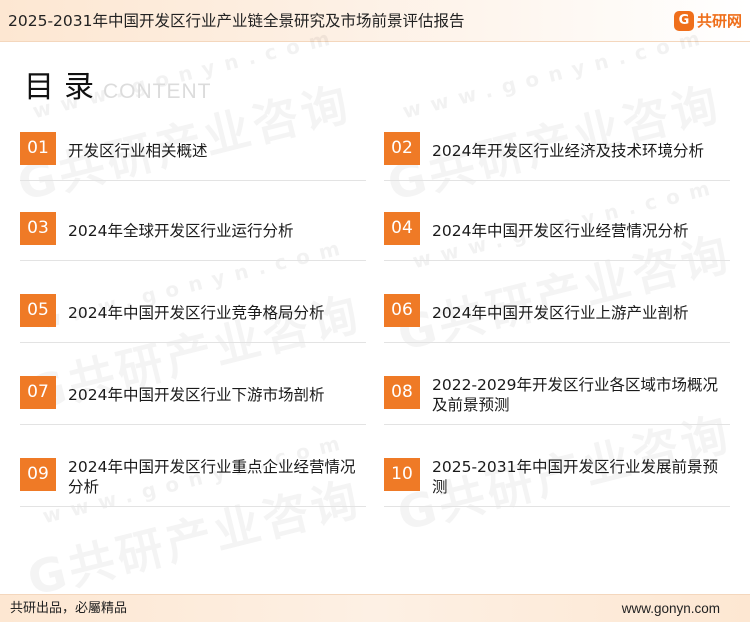 The image size is (750, 622). Describe the element at coordinates (38, 392) in the screenshot. I see `item-number: 07` at that location.